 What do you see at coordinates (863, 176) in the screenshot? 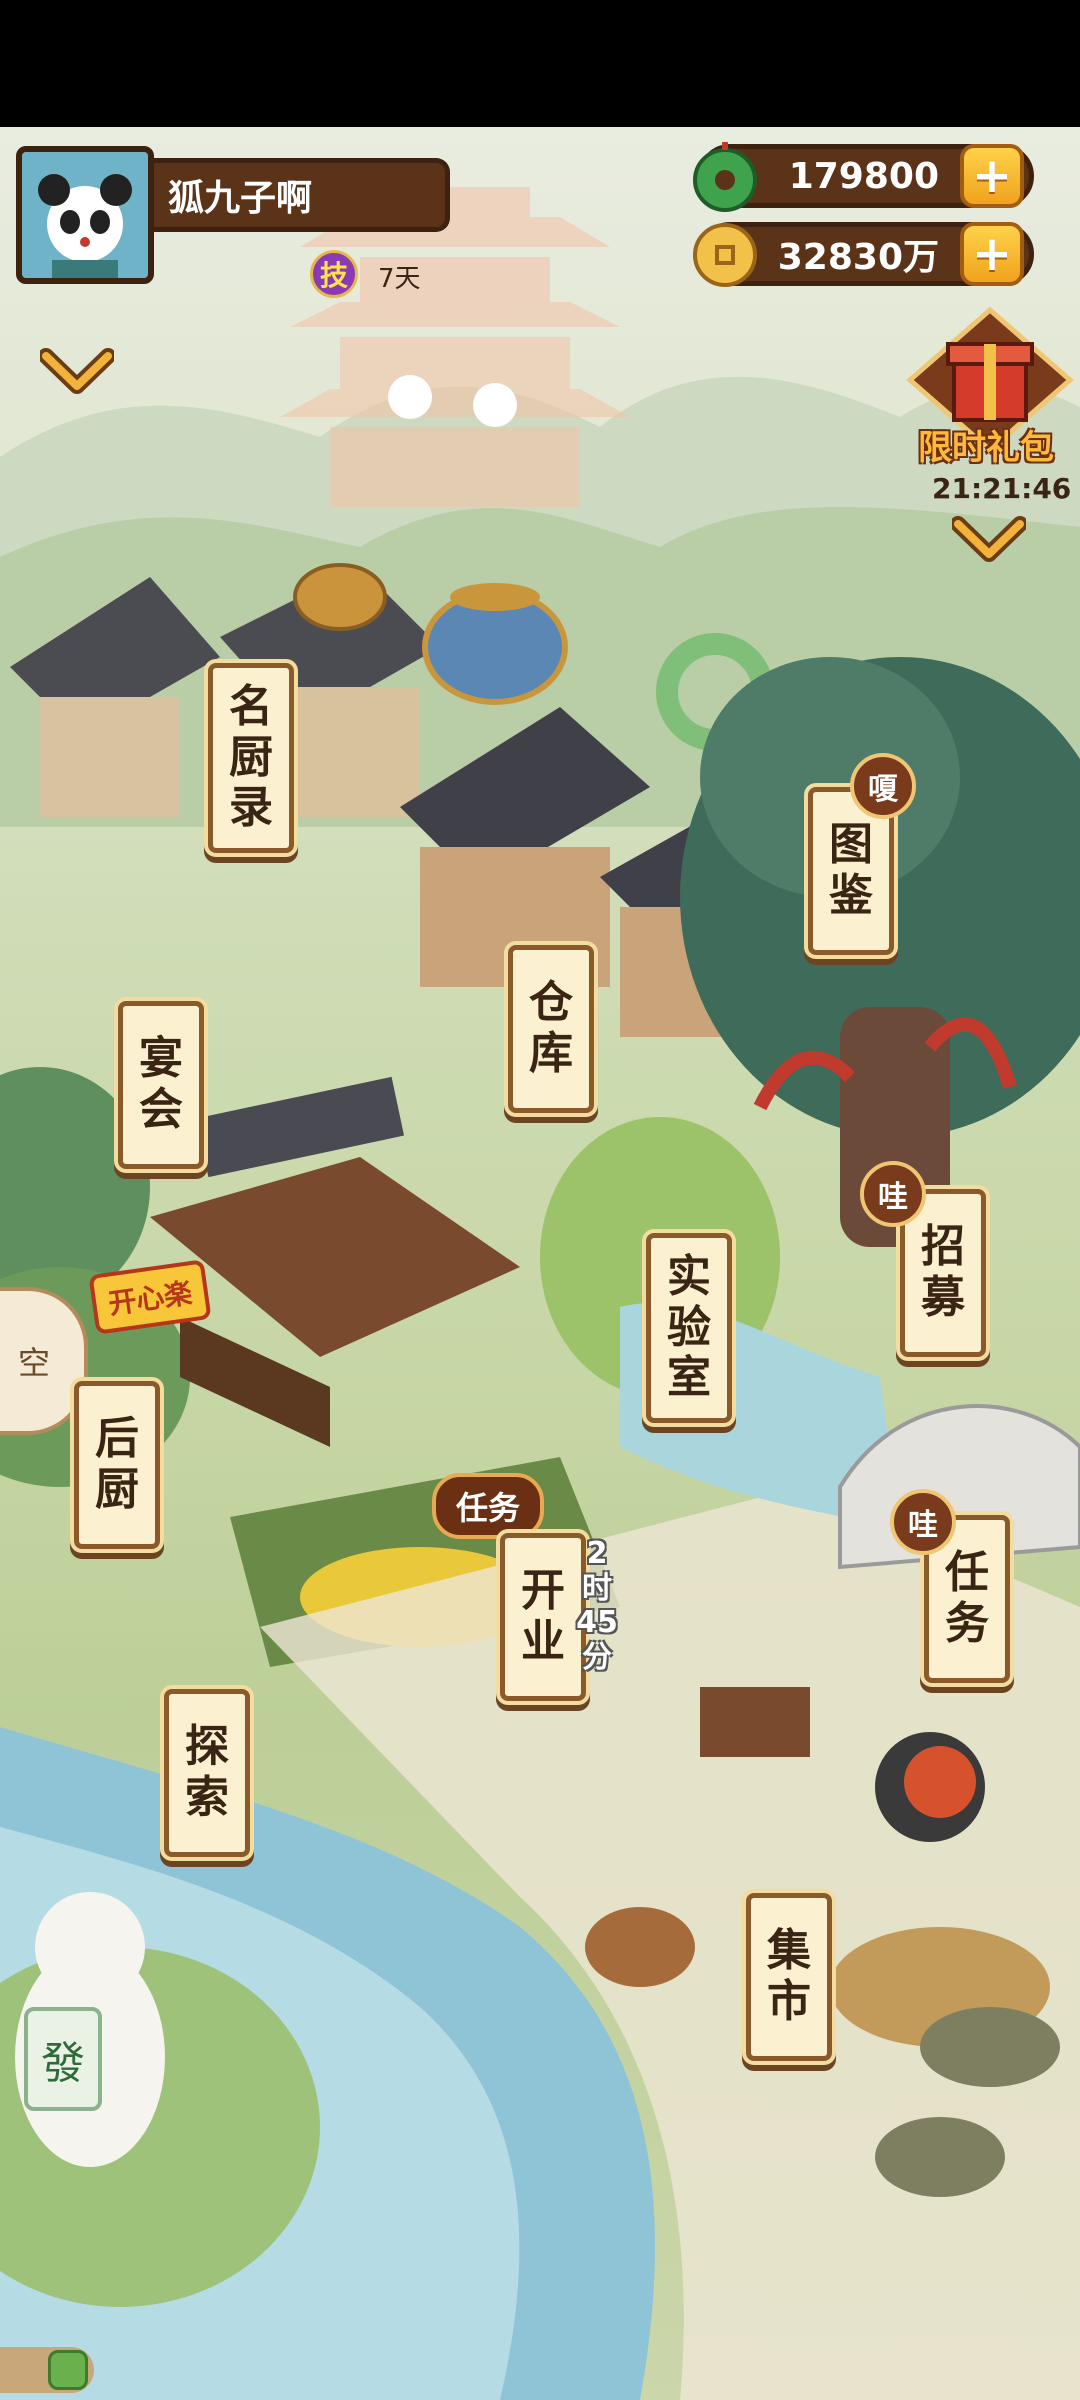
I see `jade-amount: 179800` at bounding box center [863, 176].